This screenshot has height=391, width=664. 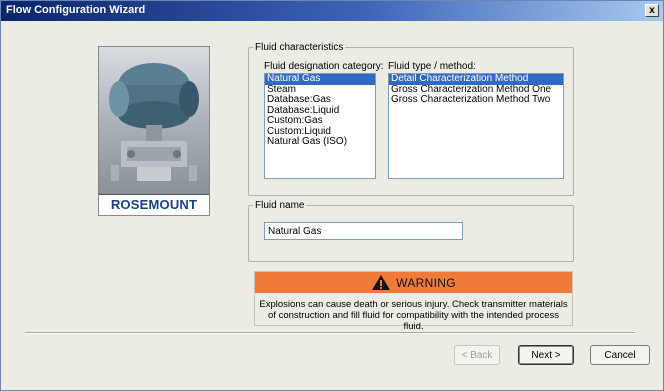 I want to click on transmitter-illustration, so click(x=154, y=122).